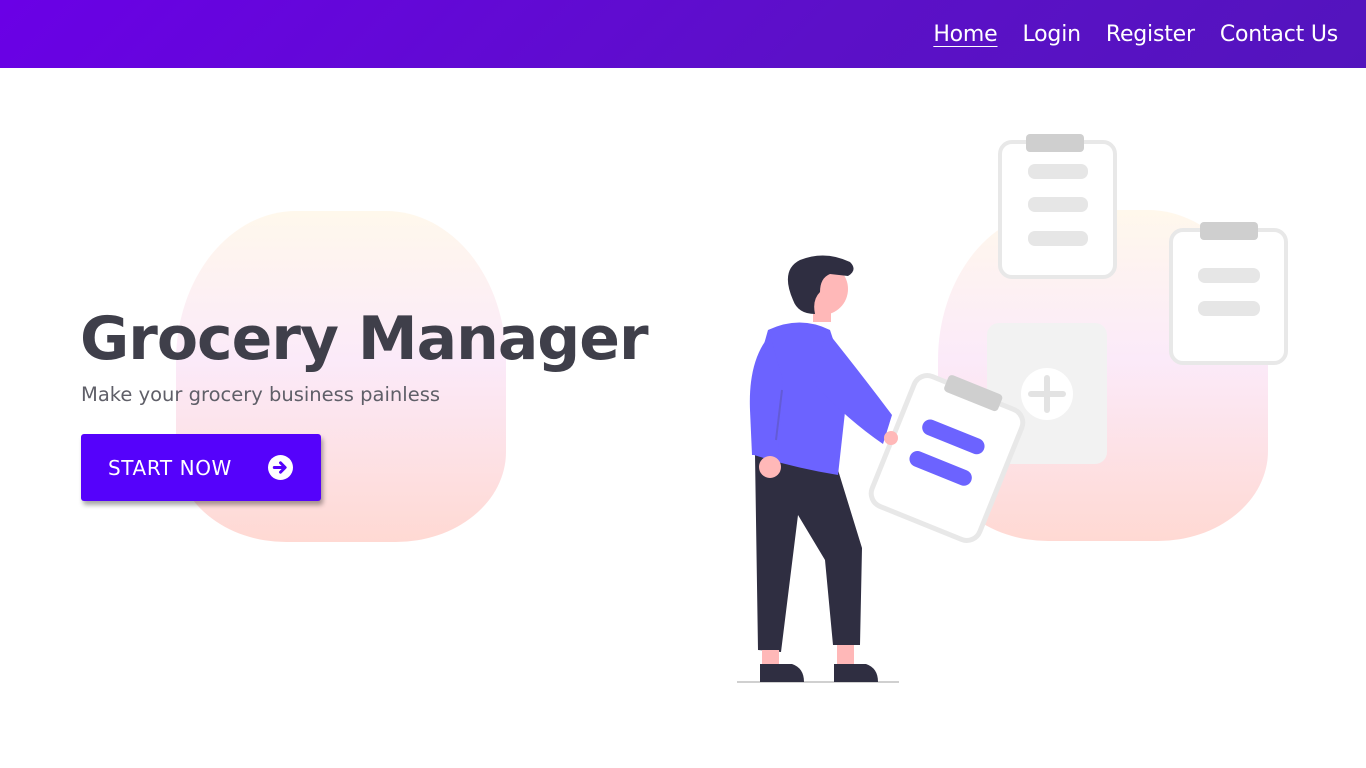  Describe the element at coordinates (1150, 34) in the screenshot. I see `nav-link-register: Register` at that location.